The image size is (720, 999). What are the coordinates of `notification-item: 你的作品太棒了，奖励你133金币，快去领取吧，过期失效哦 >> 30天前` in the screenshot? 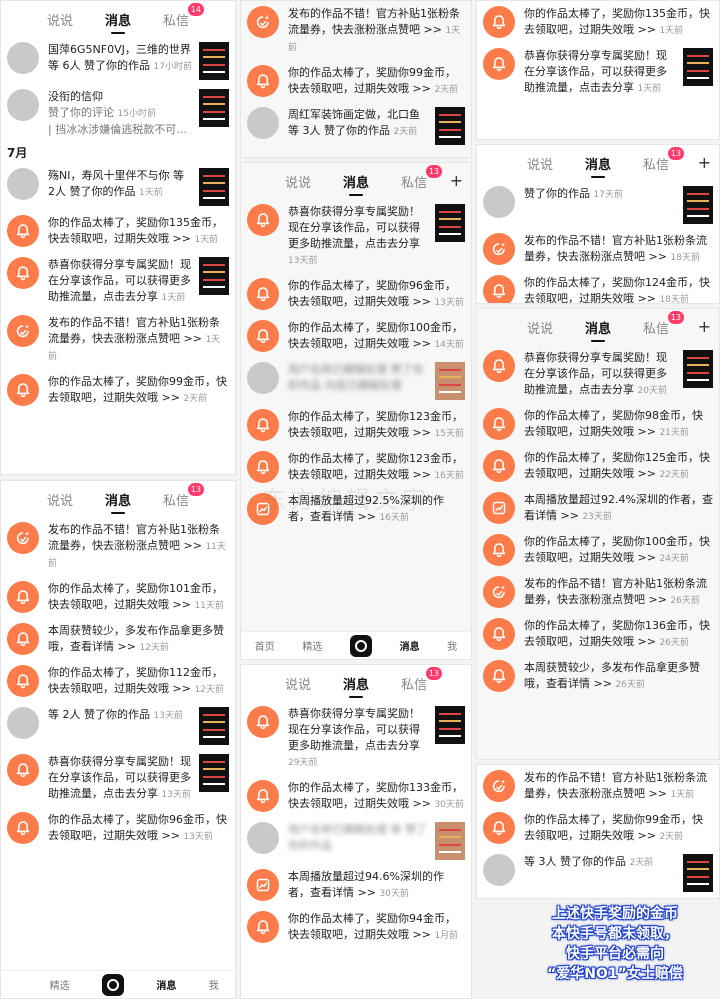 It's located at (356, 796).